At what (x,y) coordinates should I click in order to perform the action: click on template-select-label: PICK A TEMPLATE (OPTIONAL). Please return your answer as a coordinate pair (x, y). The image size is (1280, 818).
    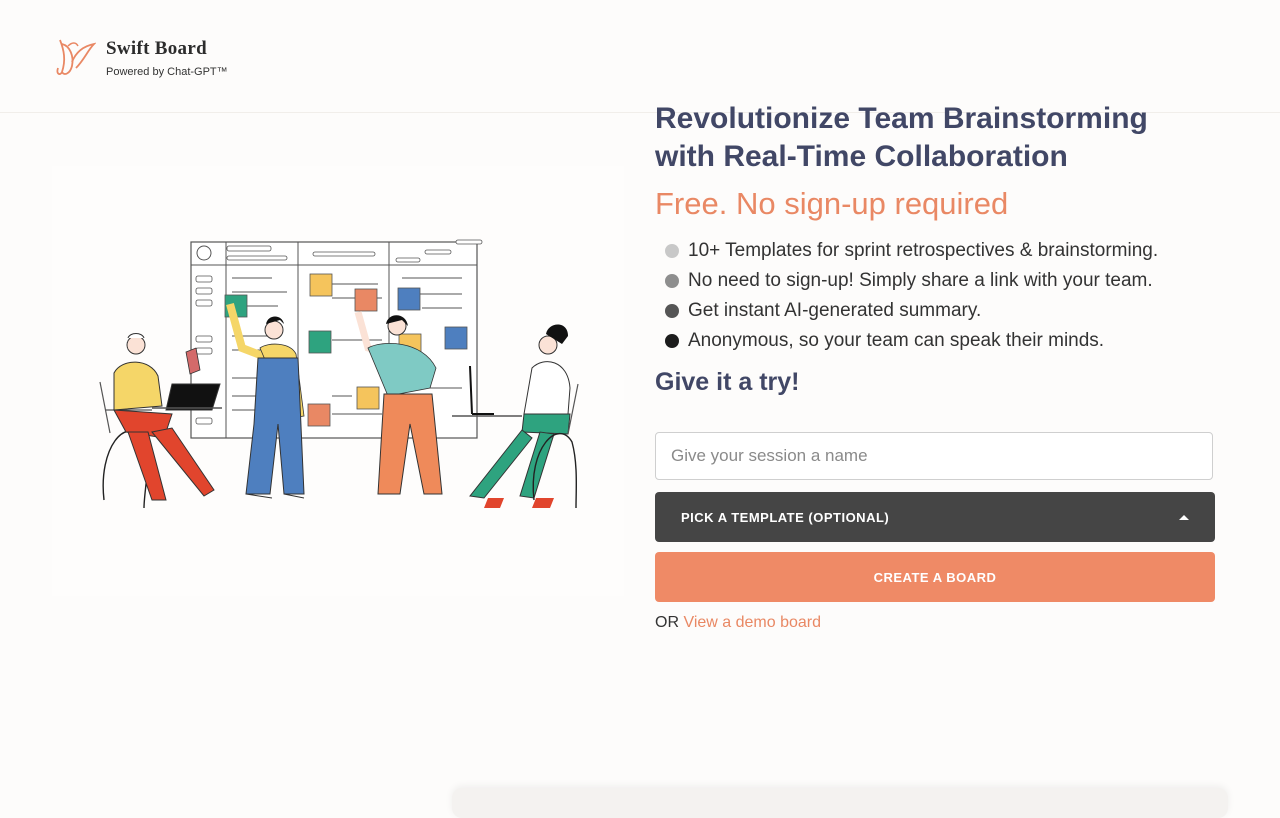
    Looking at the image, I should click on (785, 517).